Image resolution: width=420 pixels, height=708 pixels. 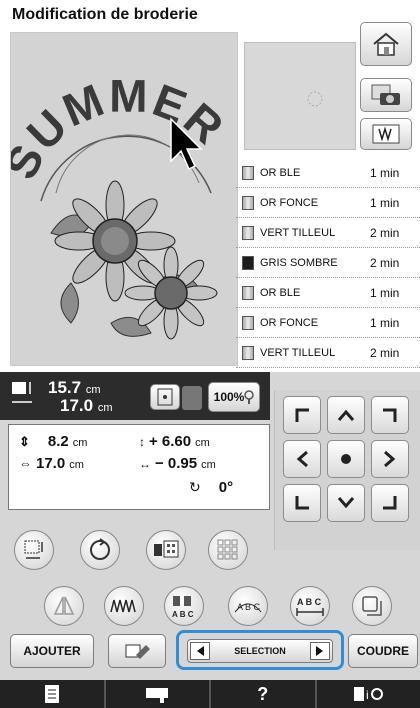 I want to click on move-down-button, so click(x=346, y=503).